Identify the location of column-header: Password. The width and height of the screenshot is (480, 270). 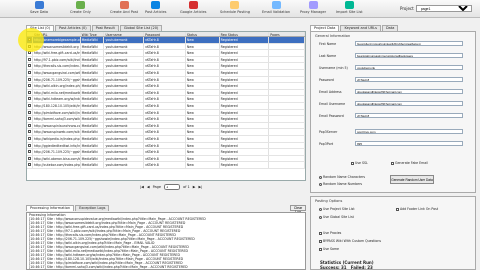
(165, 34).